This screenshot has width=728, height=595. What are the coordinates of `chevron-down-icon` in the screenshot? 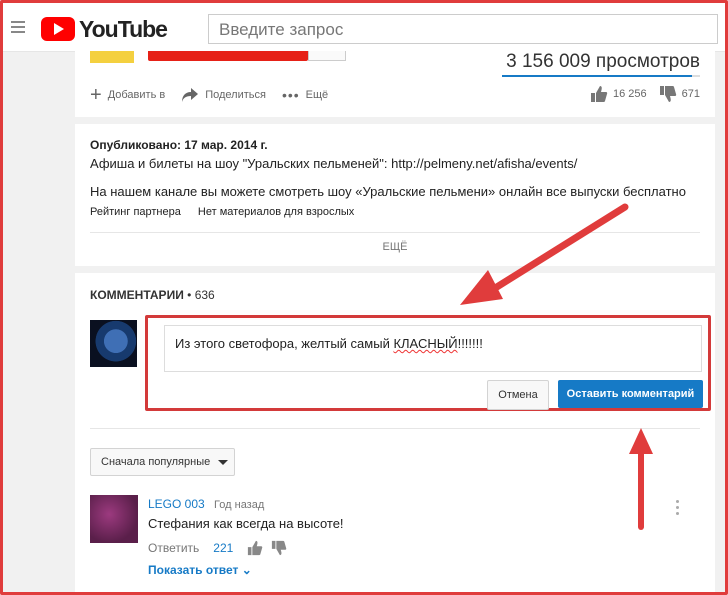 It's located at (223, 462).